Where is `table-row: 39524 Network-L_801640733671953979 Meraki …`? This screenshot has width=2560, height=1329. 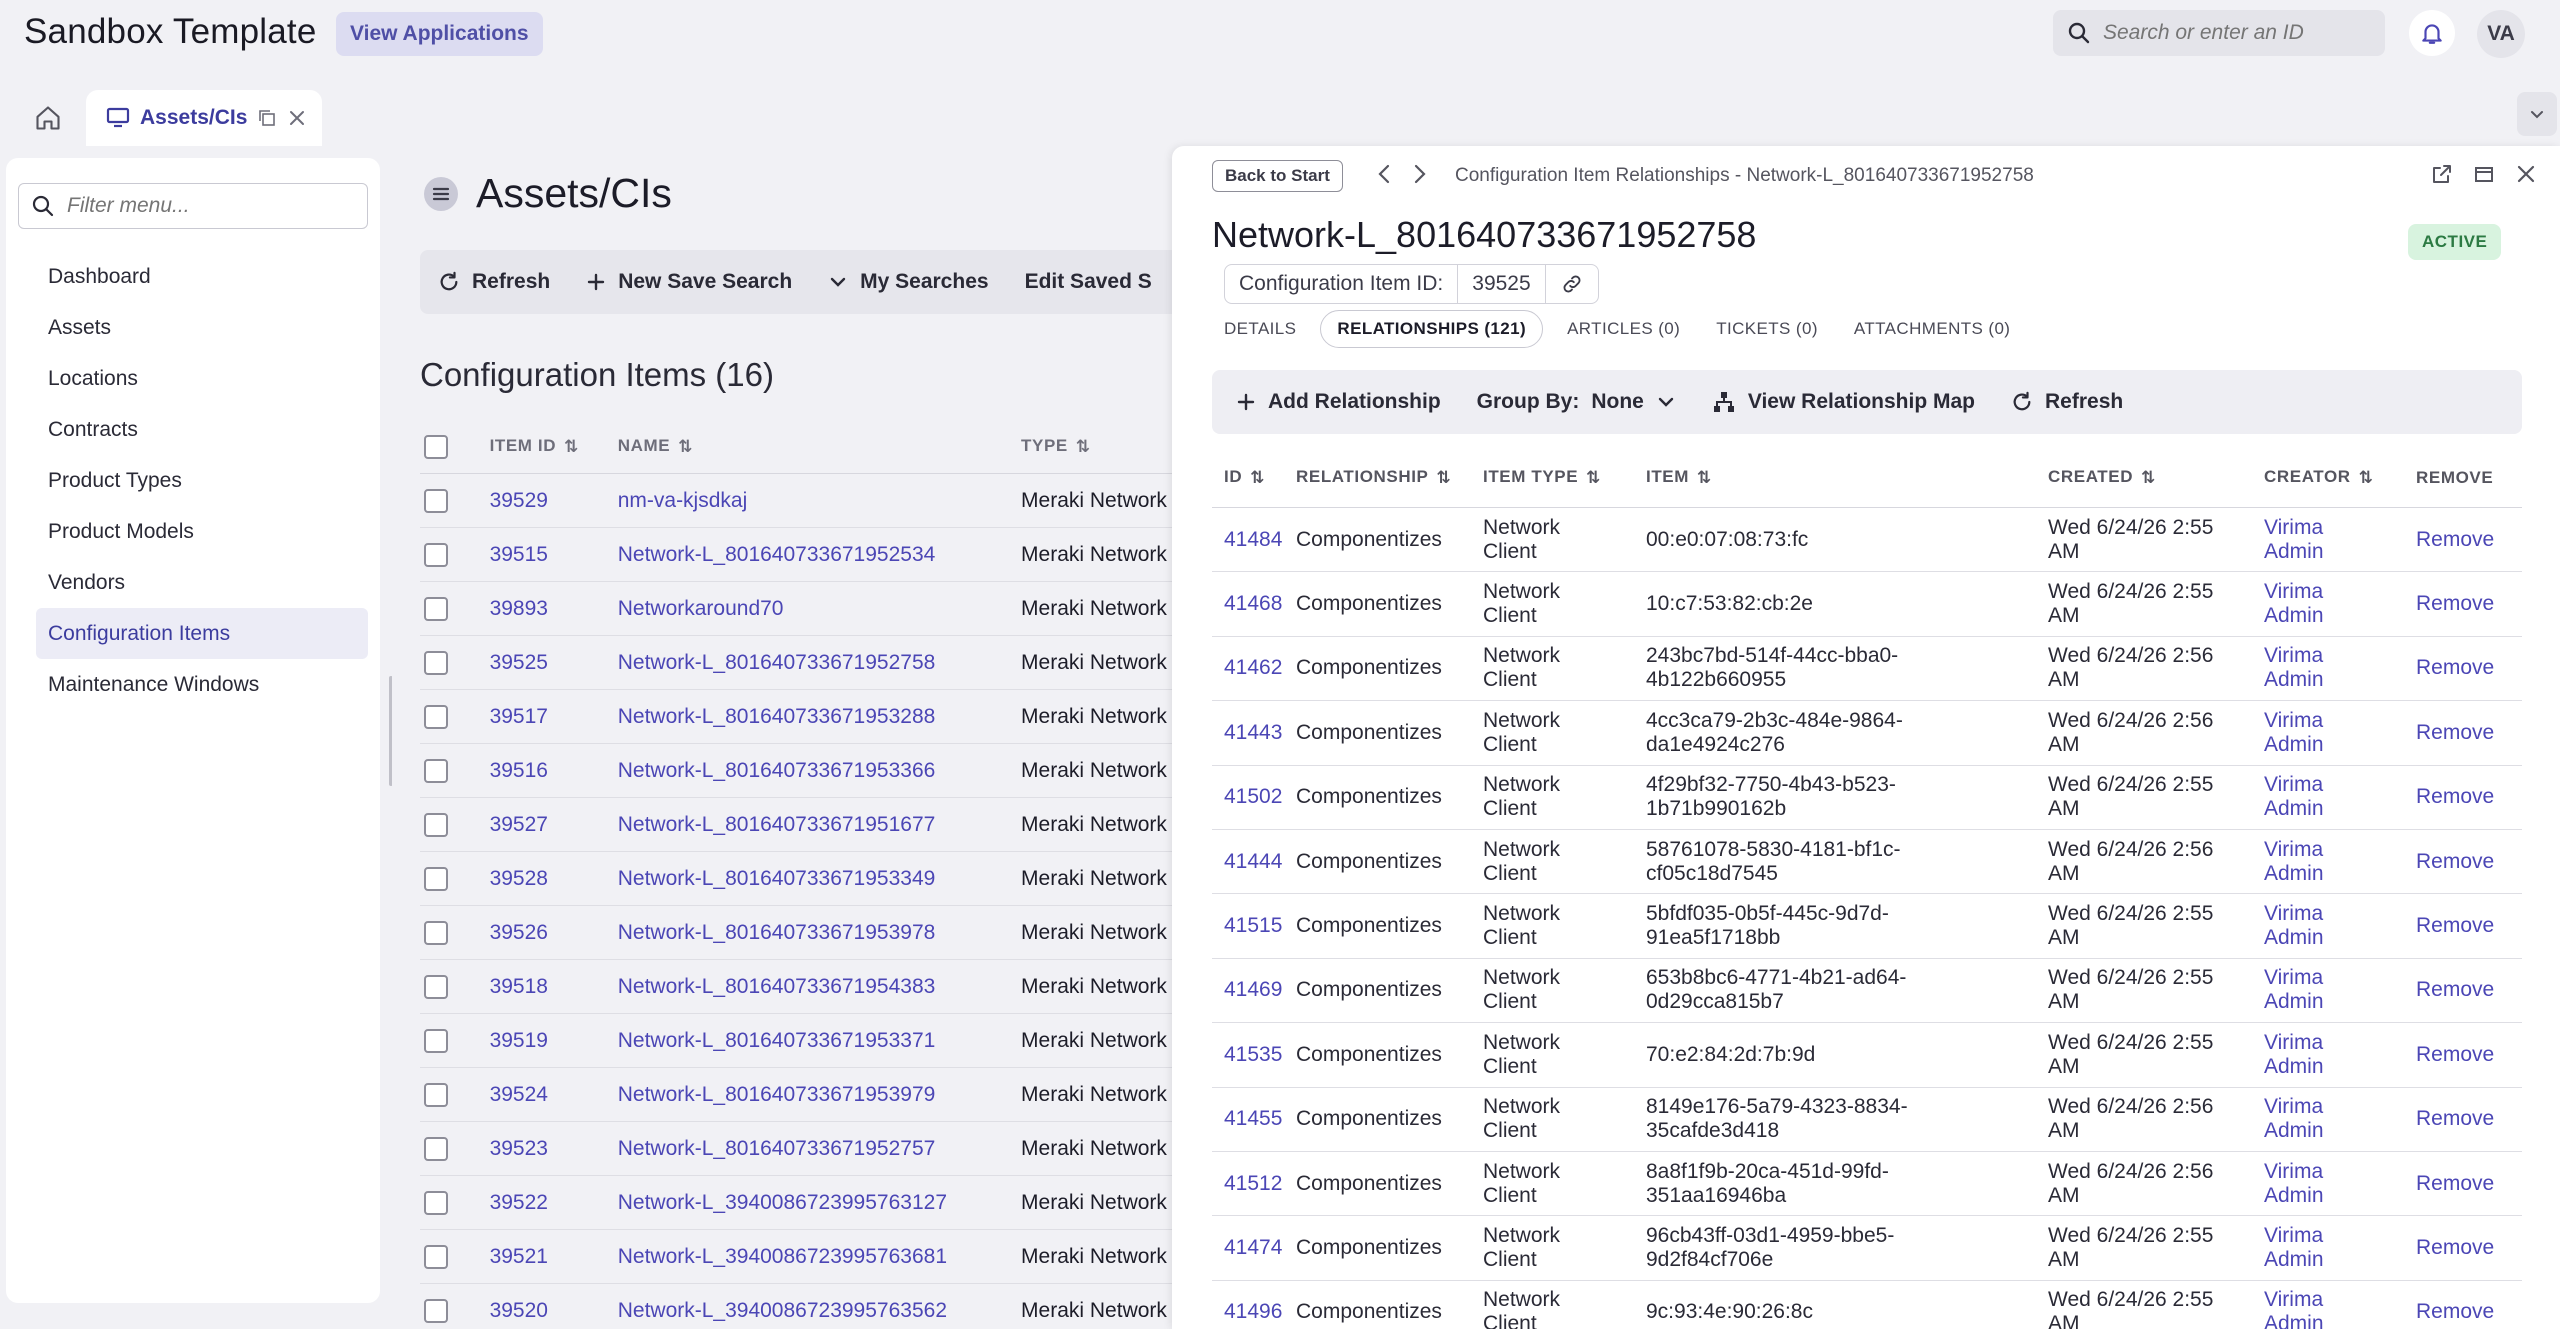
table-row: 39524 Network-L_801640733671953979 Meraki … is located at coordinates (800, 1095).